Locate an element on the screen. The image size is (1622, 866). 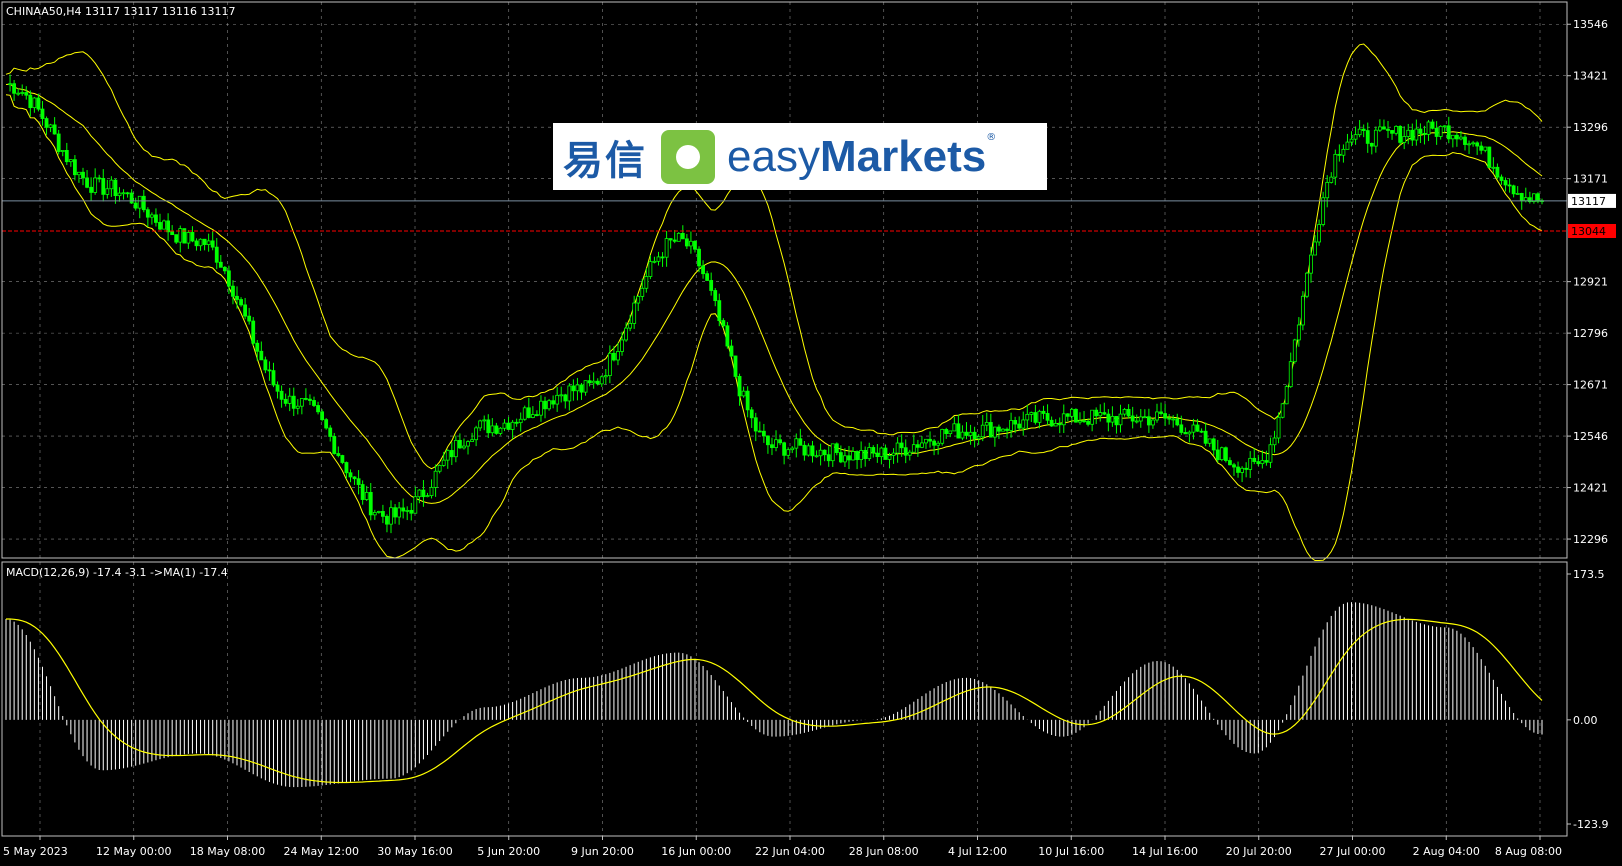
watermark-cn-text: 易信 is located at coordinates (605, 160).